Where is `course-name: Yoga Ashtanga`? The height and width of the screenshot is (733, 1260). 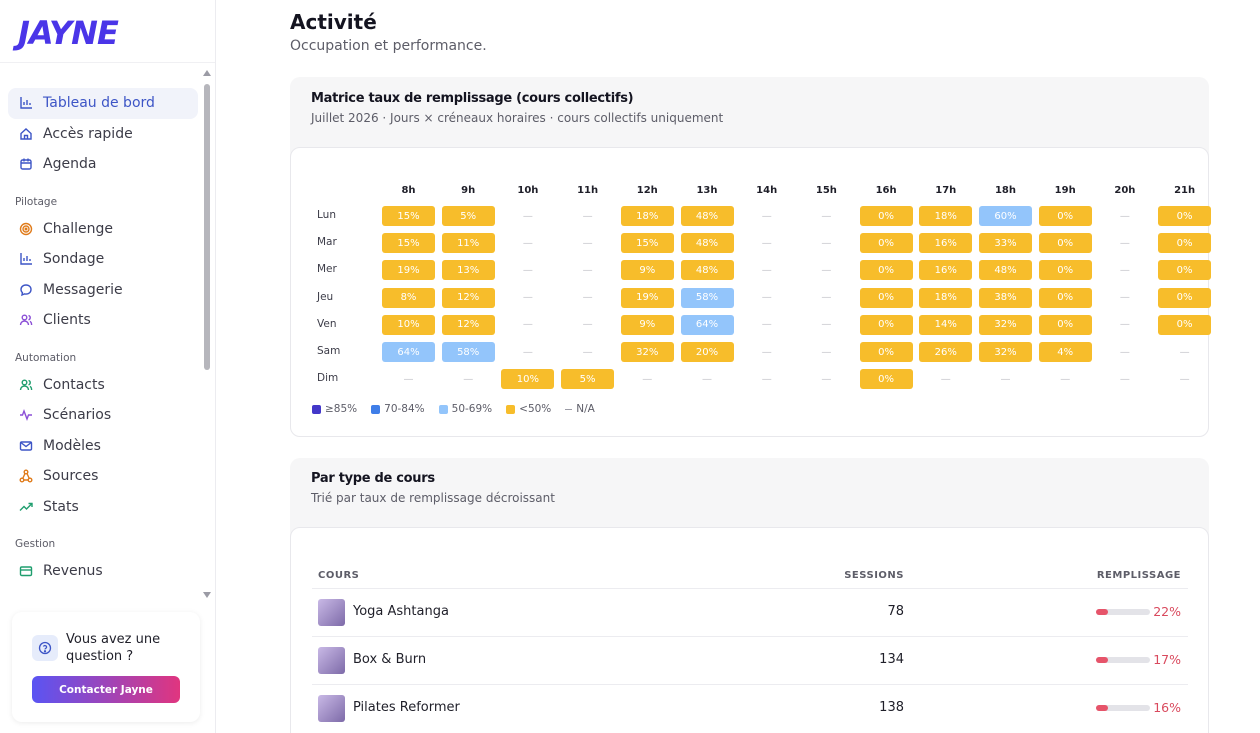 course-name: Yoga Ashtanga is located at coordinates (401, 611).